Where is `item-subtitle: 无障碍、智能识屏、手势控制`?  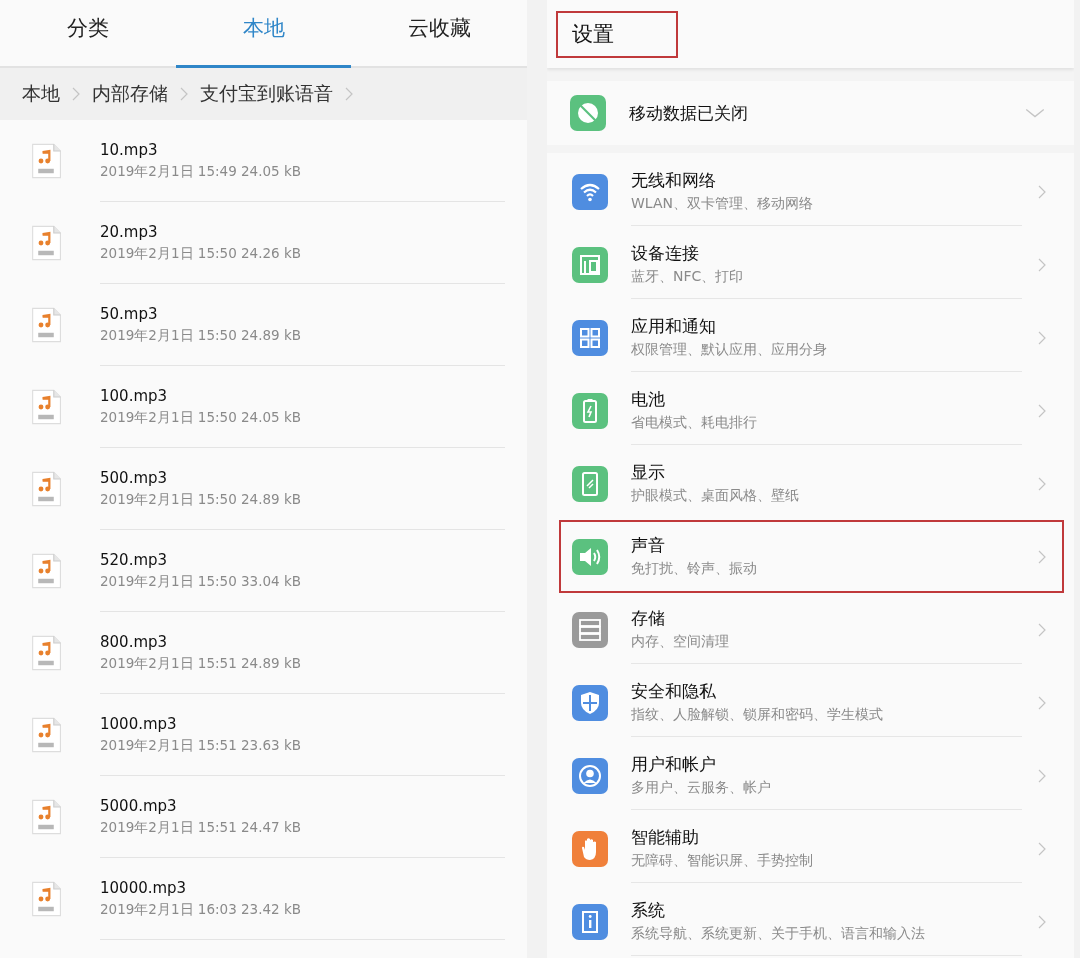 item-subtitle: 无障碍、智能识屏、手势控制 is located at coordinates (722, 861).